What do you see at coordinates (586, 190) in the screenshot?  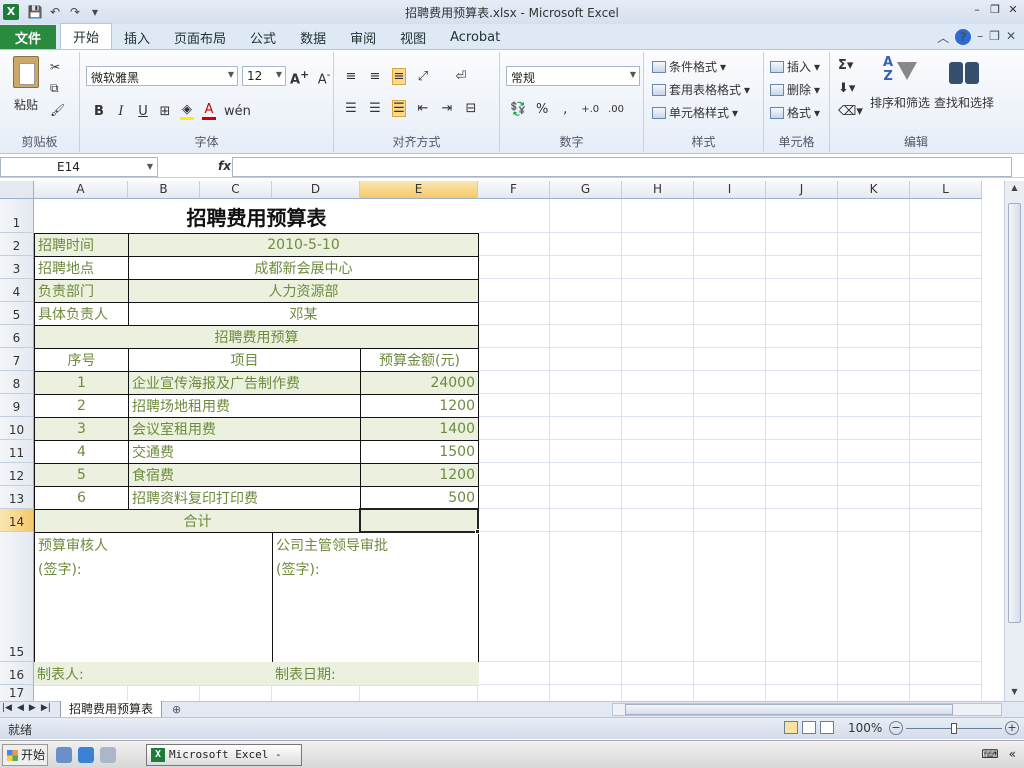 I see `column-header-g: G` at bounding box center [586, 190].